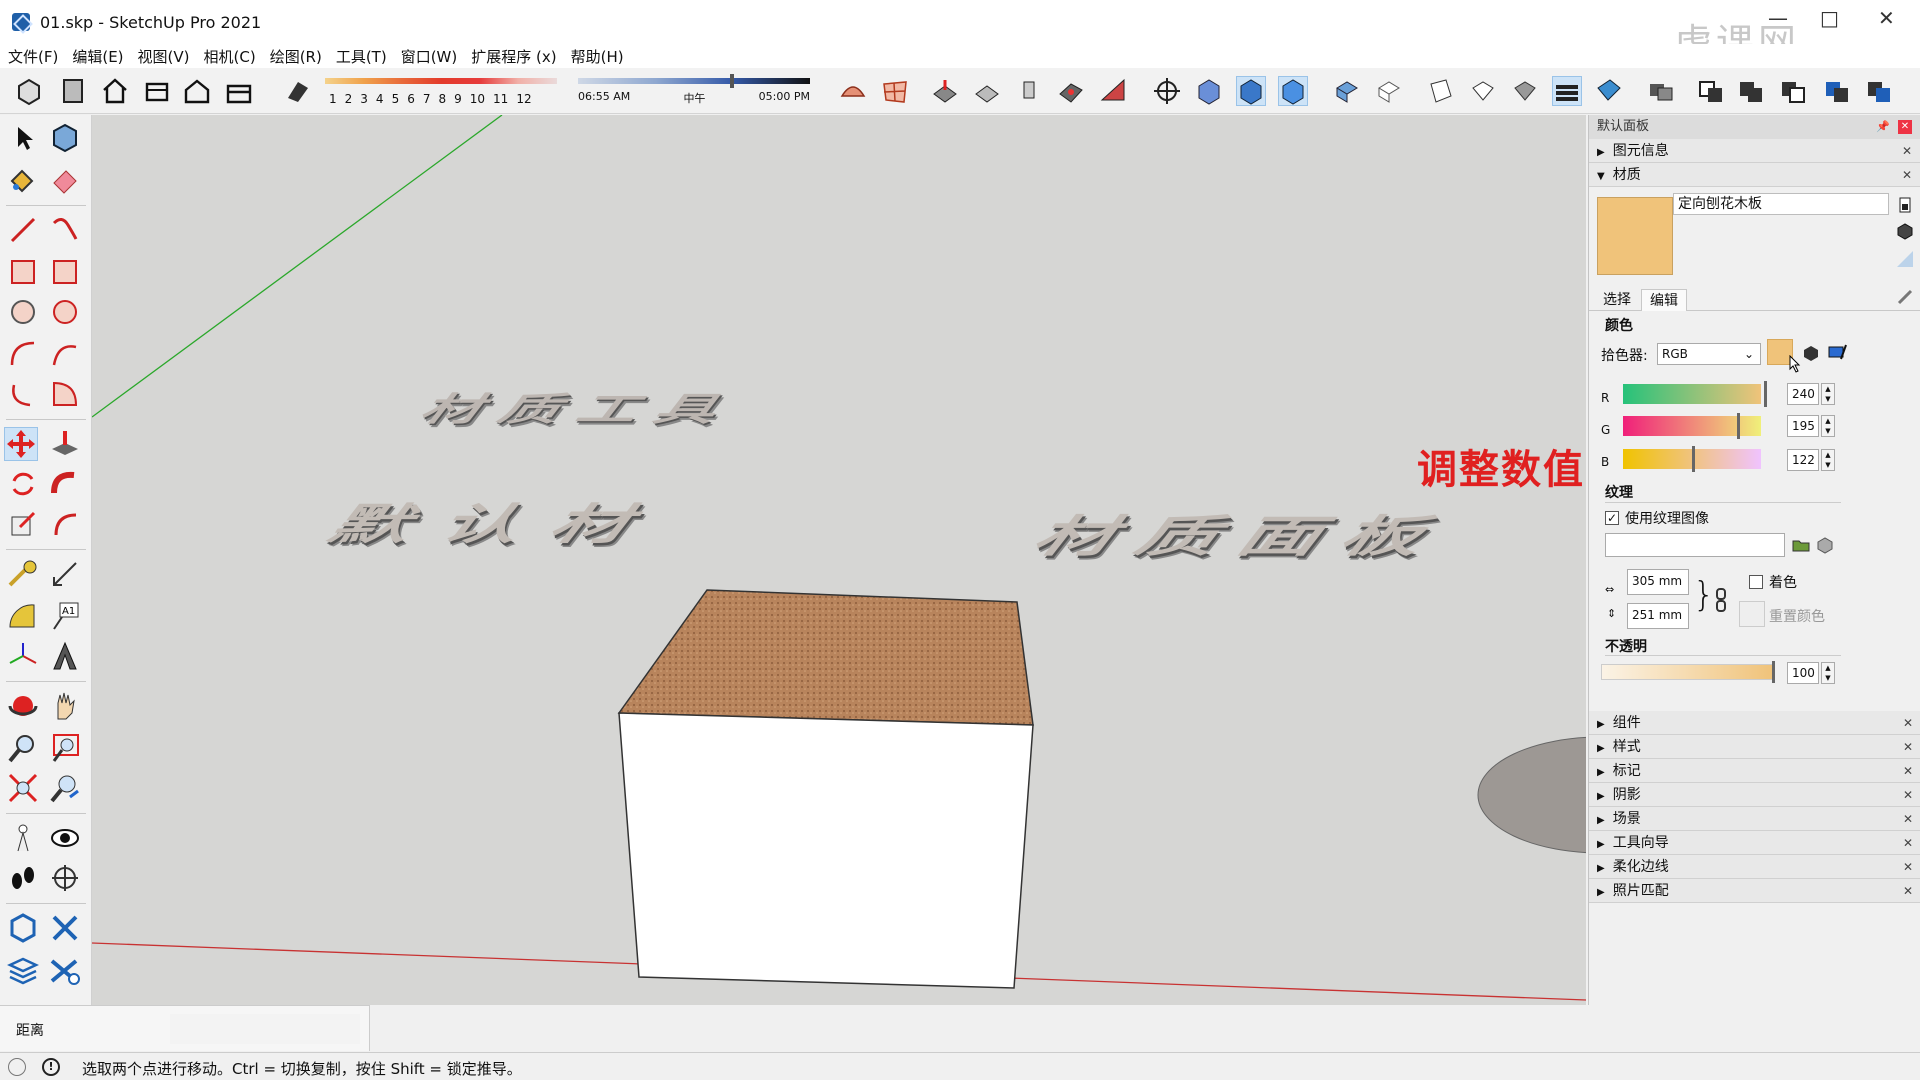  What do you see at coordinates (1754, 771) in the screenshot?
I see `section-tags: ▶ 标记 ✕` at bounding box center [1754, 771].